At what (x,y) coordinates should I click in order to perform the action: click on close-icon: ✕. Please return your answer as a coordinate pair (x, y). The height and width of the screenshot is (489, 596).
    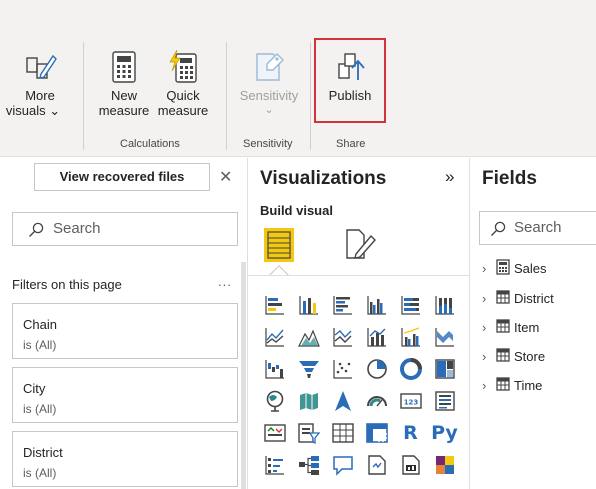
    Looking at the image, I should click on (225, 177).